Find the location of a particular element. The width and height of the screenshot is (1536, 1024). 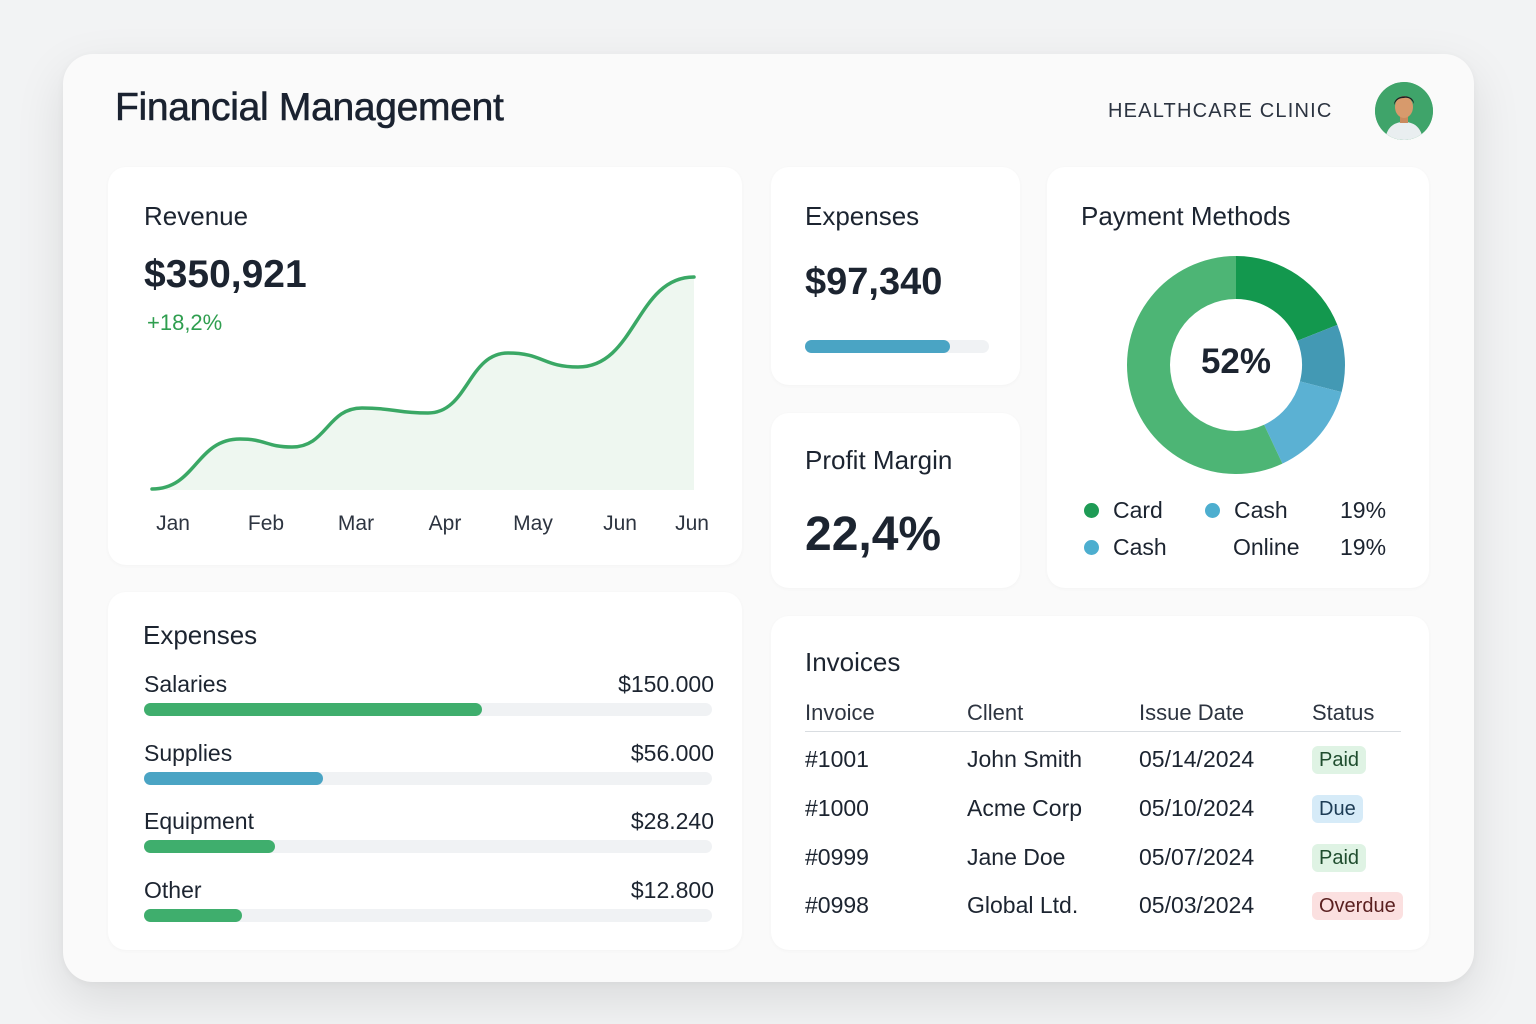

table-row: #1001 John Smith 05/14/2024 Paid is located at coordinates (1100, 762).